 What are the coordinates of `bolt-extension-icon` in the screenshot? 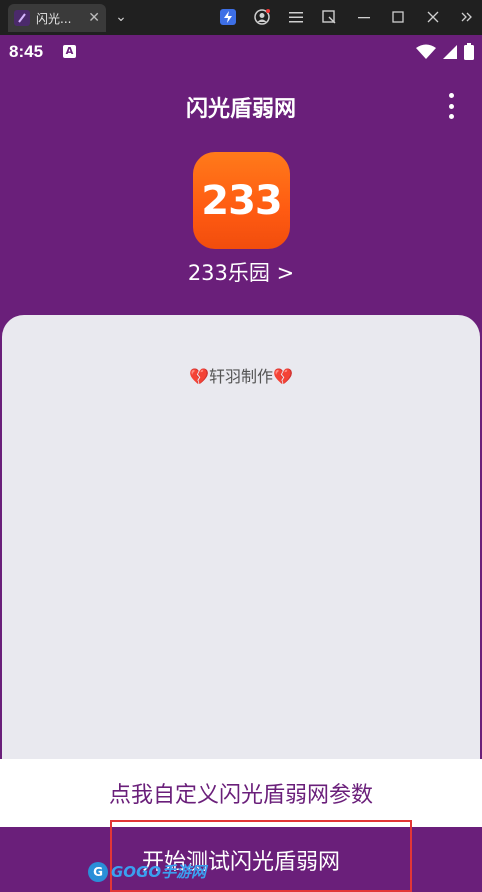 It's located at (228, 17).